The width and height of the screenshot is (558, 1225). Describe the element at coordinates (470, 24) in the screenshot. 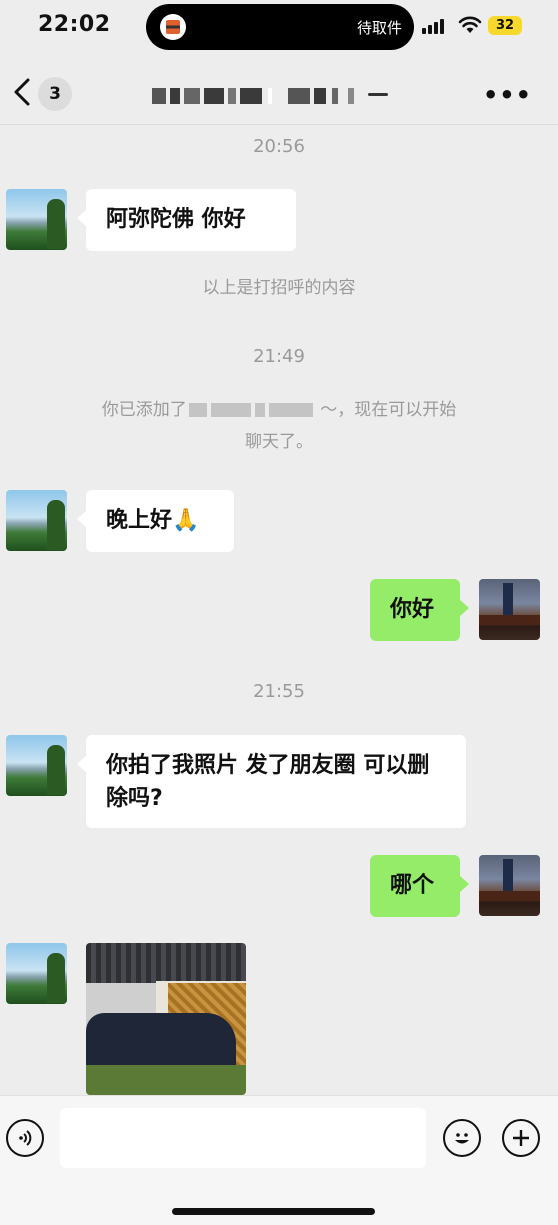

I see `wifi-icon` at that location.